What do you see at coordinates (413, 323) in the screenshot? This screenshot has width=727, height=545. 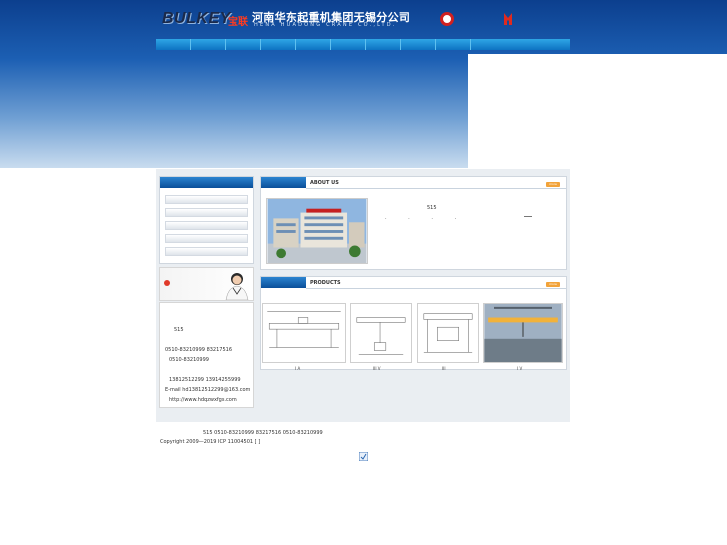 I see `products-panel: PRODUCTS more I A III V III I V` at bounding box center [413, 323].